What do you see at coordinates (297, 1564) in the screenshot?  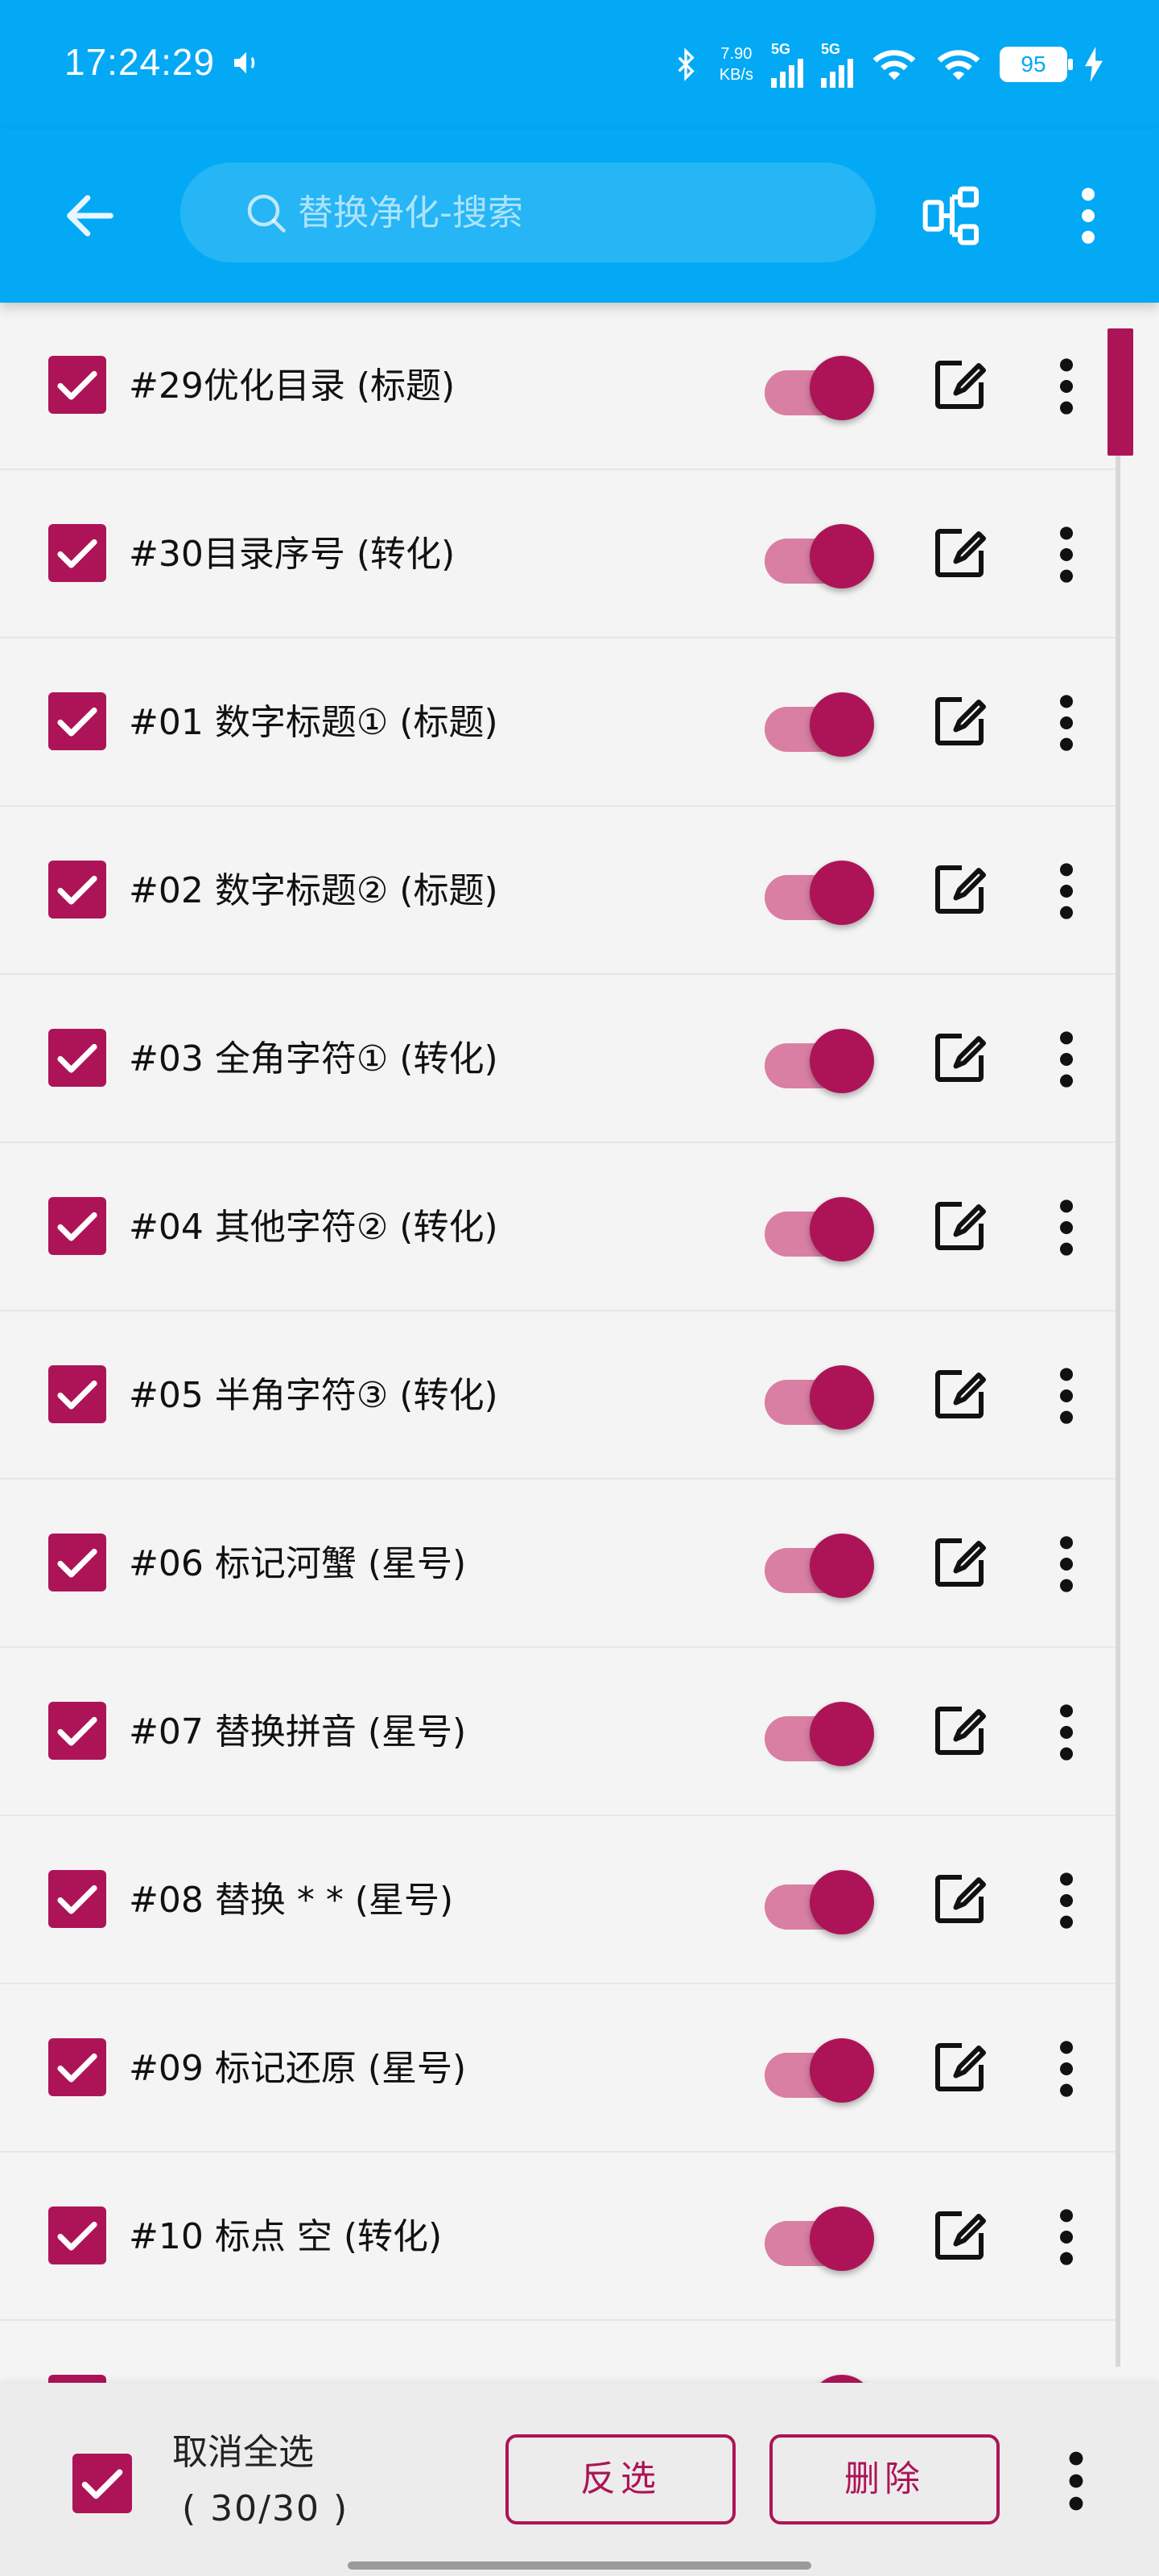 I see `rule-label: #06 标记河蟹 (星号)` at bounding box center [297, 1564].